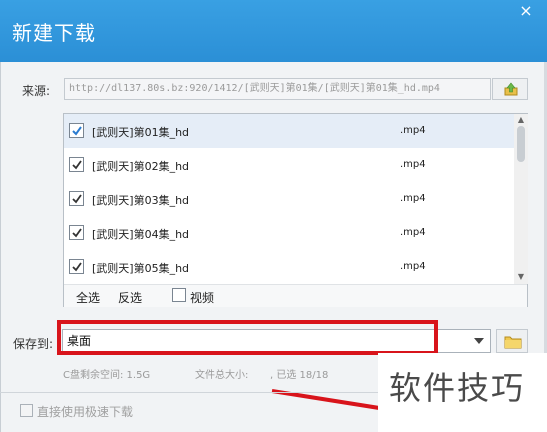 The height and width of the screenshot is (432, 547). What do you see at coordinates (289, 199) in the screenshot?
I see `list-item: [武则天]第03集_hd .mp4` at bounding box center [289, 199].